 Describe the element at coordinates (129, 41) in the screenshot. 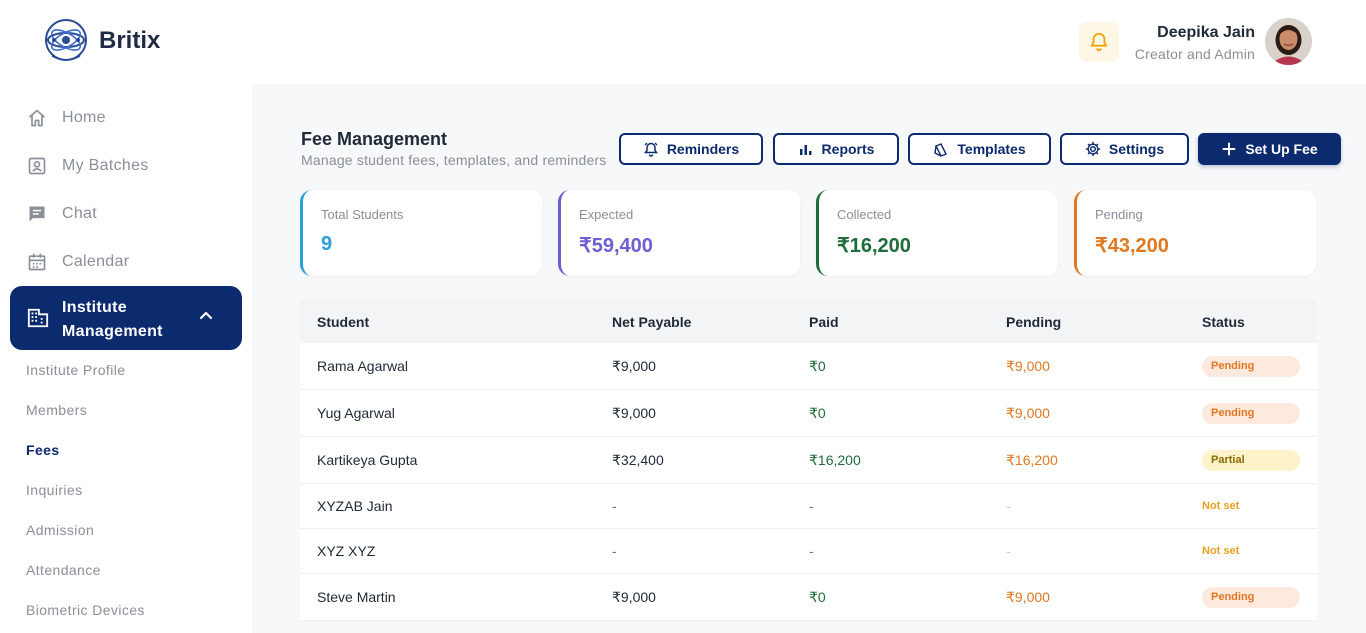

I see `brand-name: Britix` at that location.